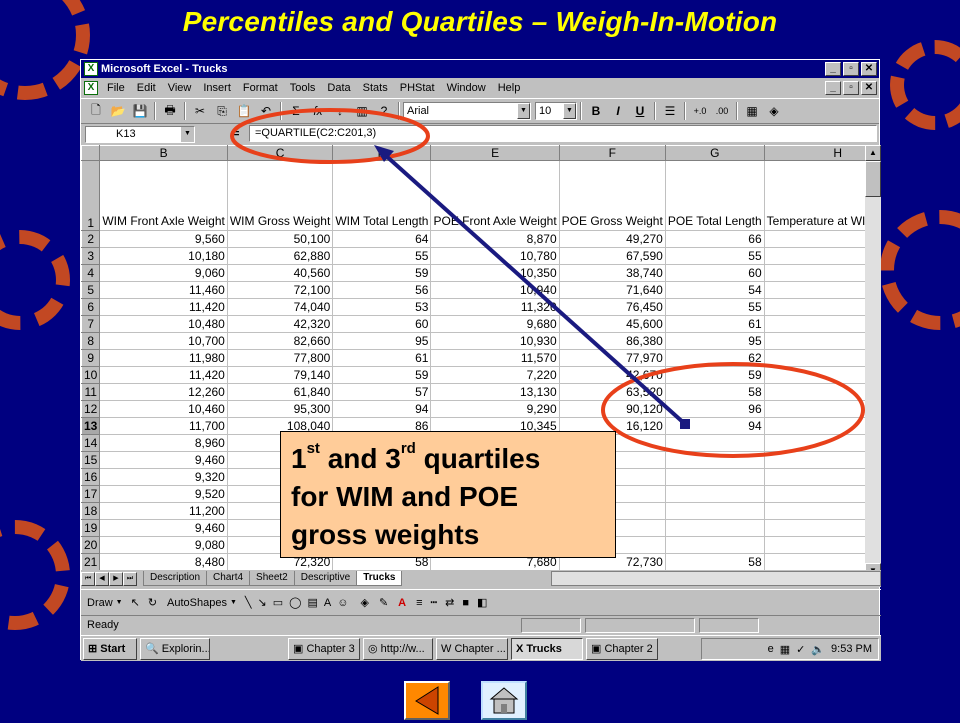 This screenshot has height=723, width=960. What do you see at coordinates (814, 324) in the screenshot?
I see `cell: 76` at bounding box center [814, 324].